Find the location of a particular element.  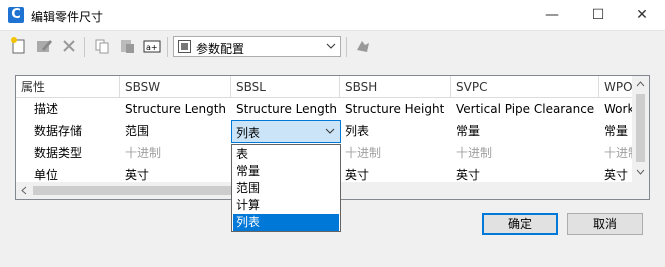

edit-icon is located at coordinates (44, 46).